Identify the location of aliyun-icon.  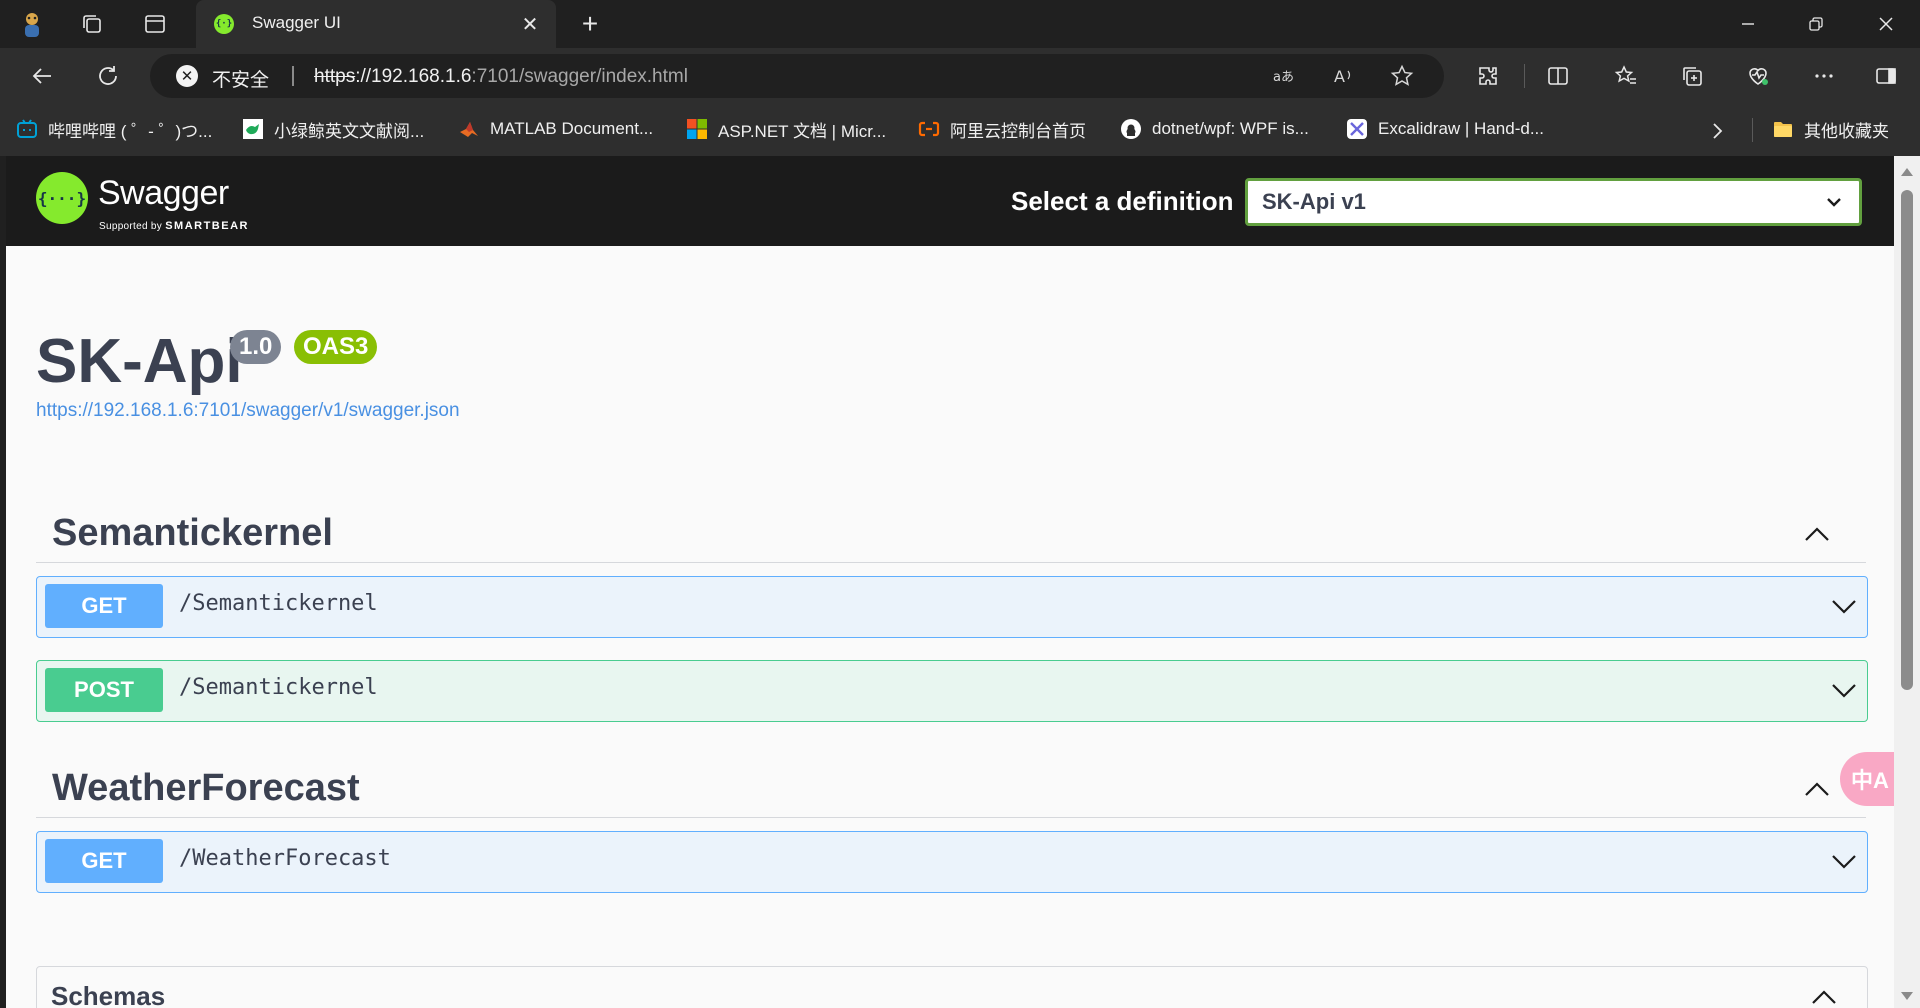
(929, 129).